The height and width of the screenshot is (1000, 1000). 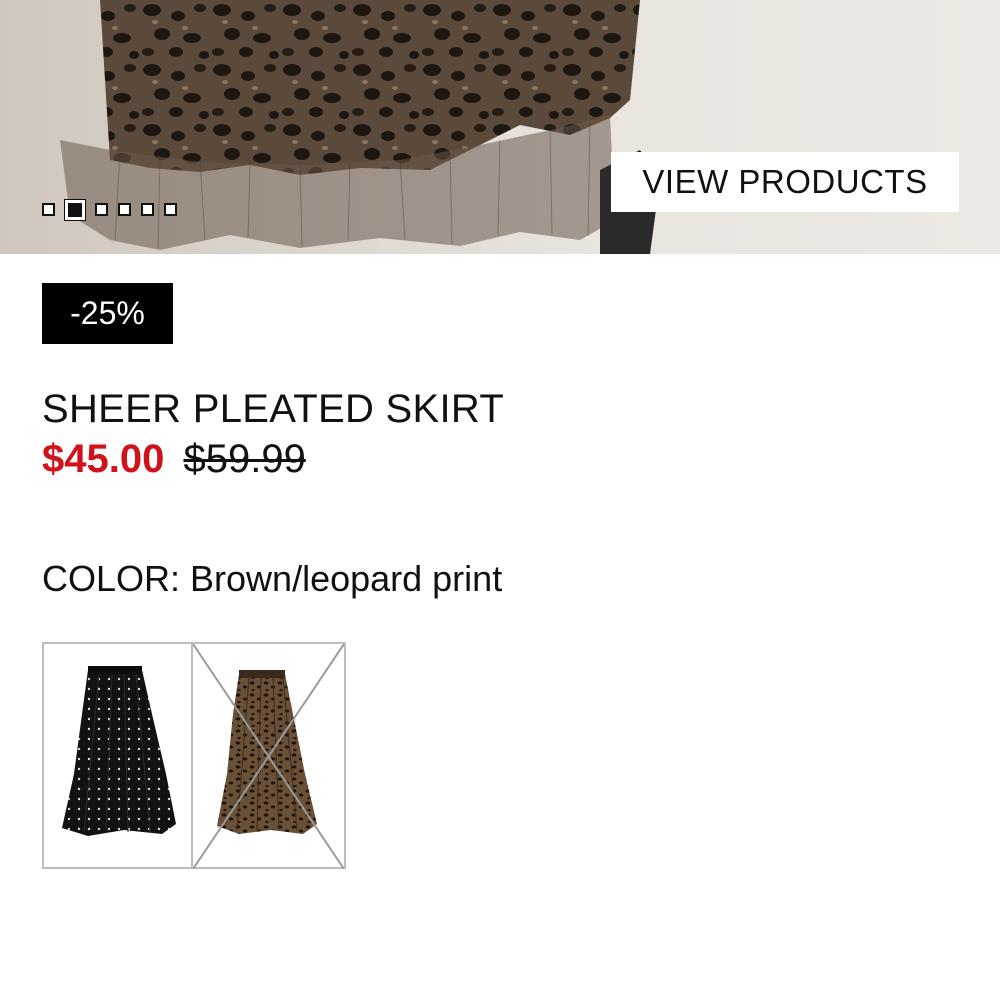 I want to click on slide-indicators, so click(x=109, y=210).